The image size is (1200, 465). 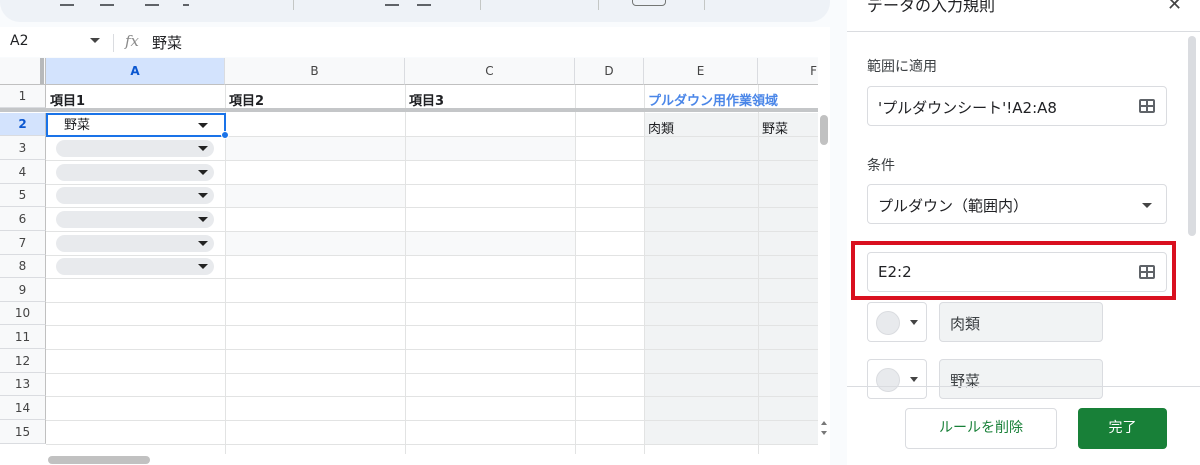 I want to click on cell-b1: 項目2, so click(x=246, y=99).